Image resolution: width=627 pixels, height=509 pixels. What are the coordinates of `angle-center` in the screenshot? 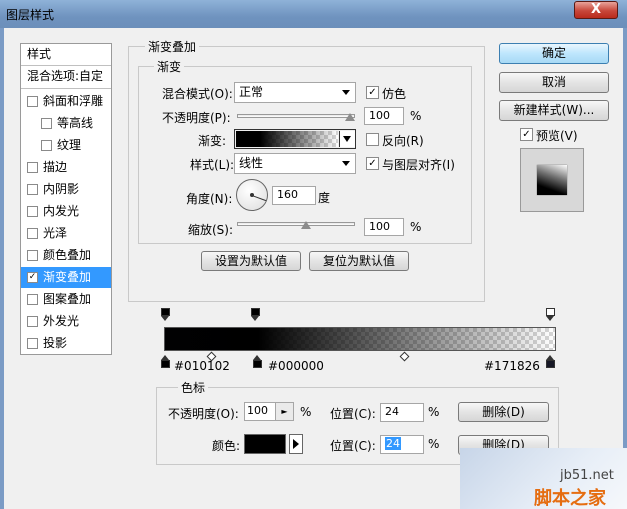 It's located at (252, 195).